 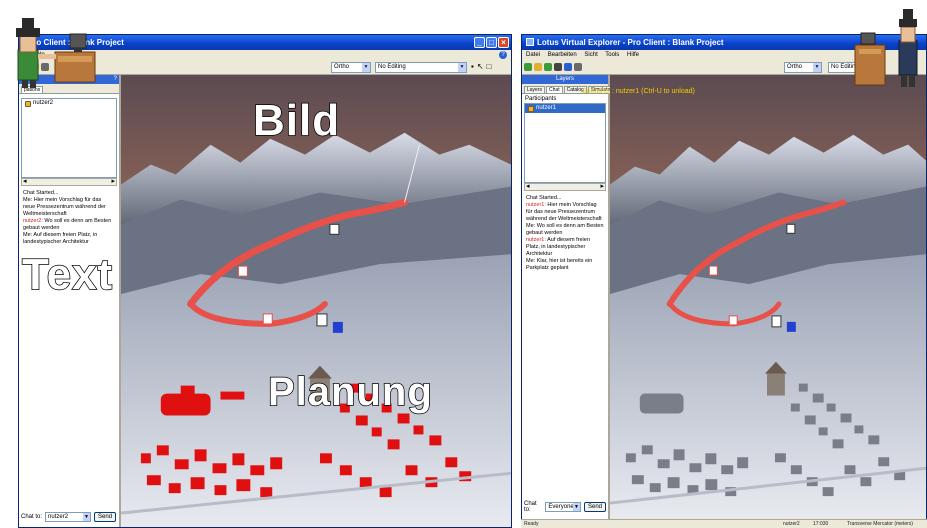 I want to click on panel-close-icon: ?, so click(x=115, y=79).